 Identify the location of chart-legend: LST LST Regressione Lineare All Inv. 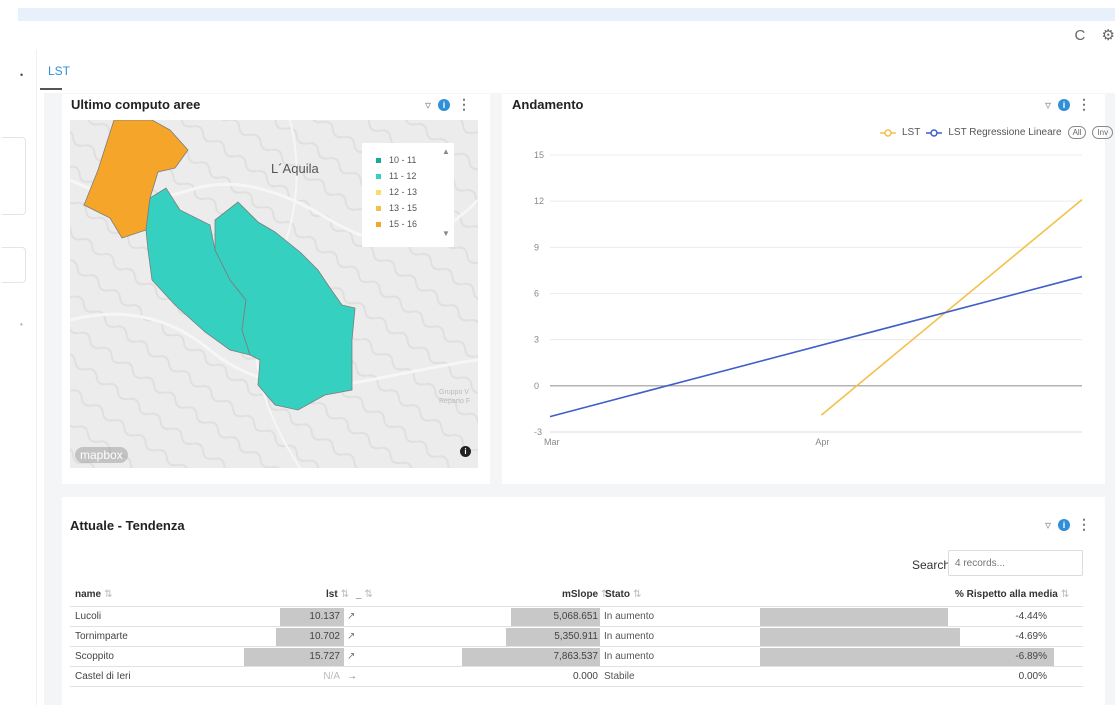
(997, 132).